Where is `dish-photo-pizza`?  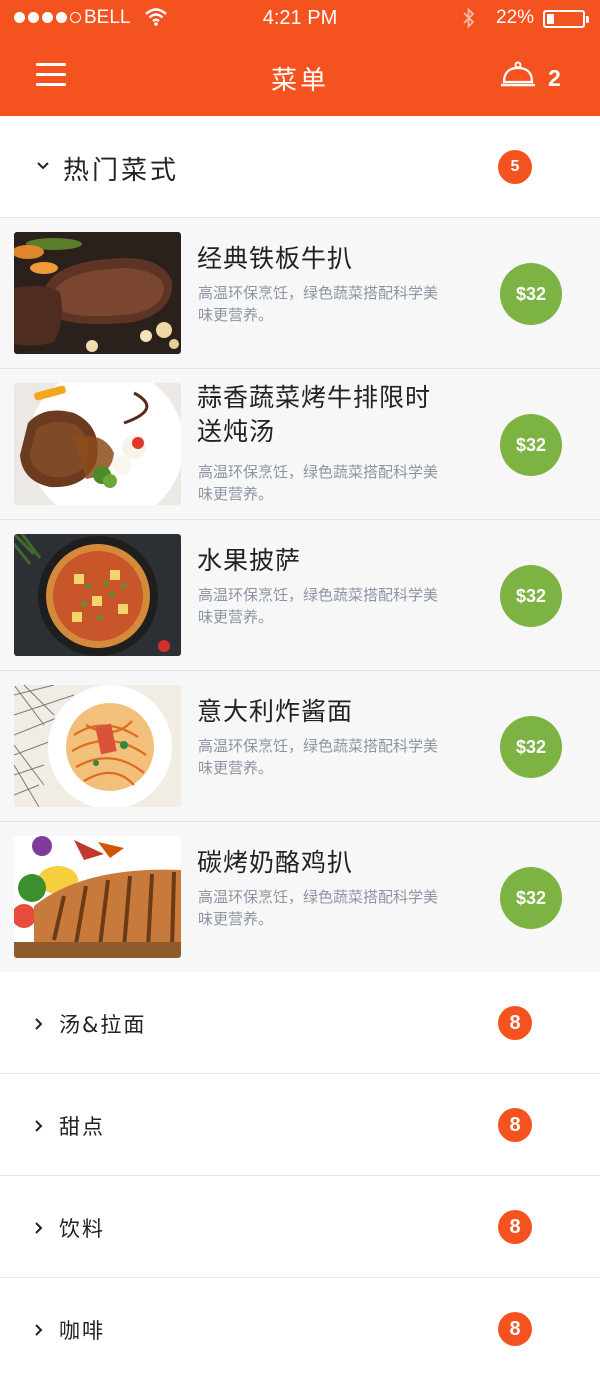
dish-photo-pizza is located at coordinates (97, 595).